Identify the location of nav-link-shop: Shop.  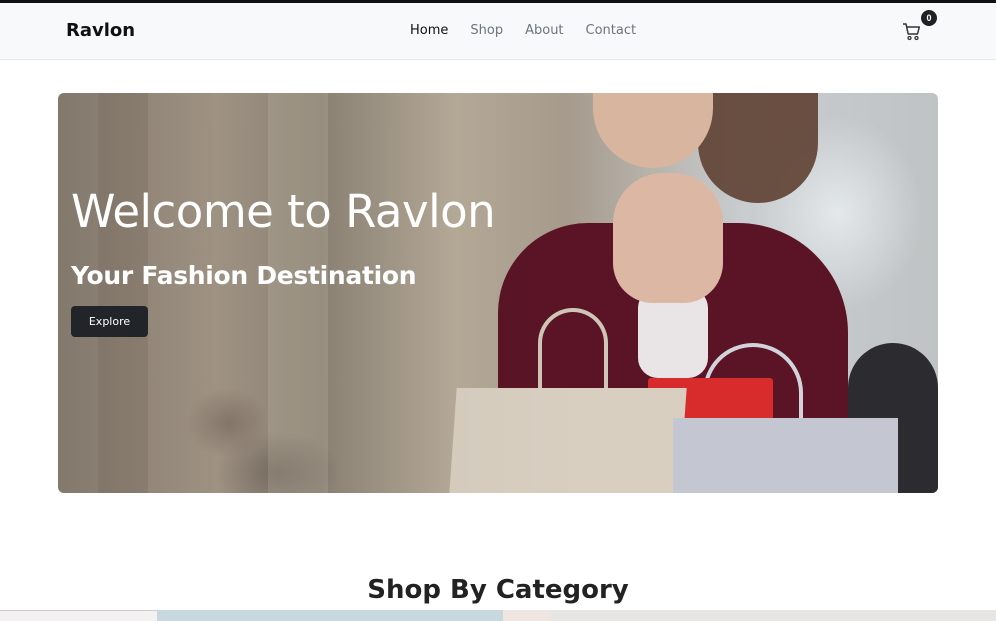
(486, 30).